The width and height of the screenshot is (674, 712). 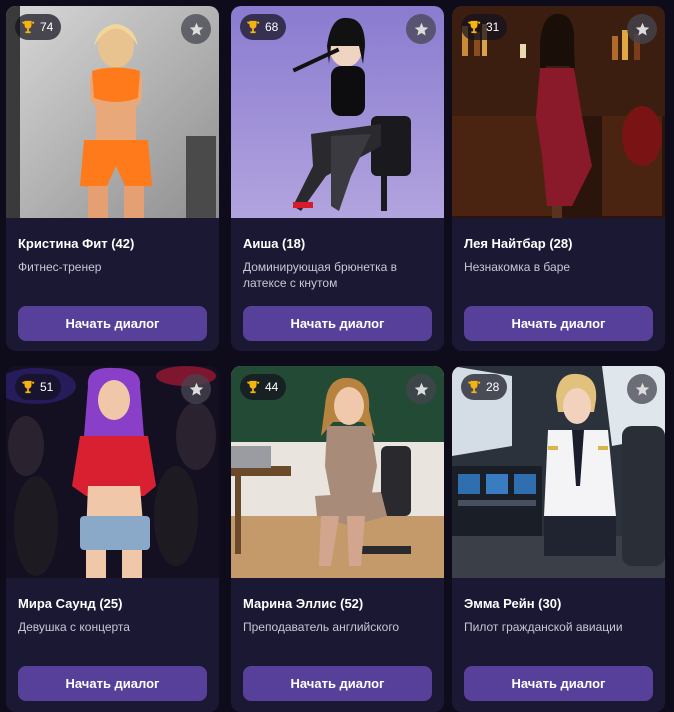 What do you see at coordinates (76, 243) in the screenshot?
I see `character-name: Кристина Фит (42)` at bounding box center [76, 243].